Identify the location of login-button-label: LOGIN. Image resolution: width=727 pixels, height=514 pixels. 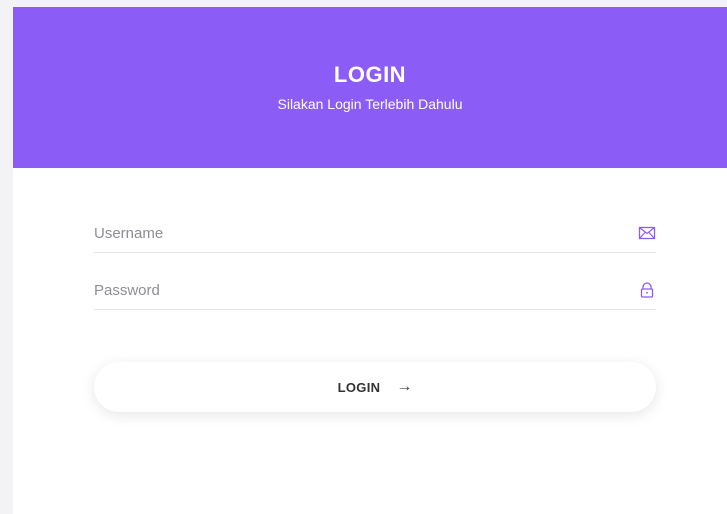
(359, 387).